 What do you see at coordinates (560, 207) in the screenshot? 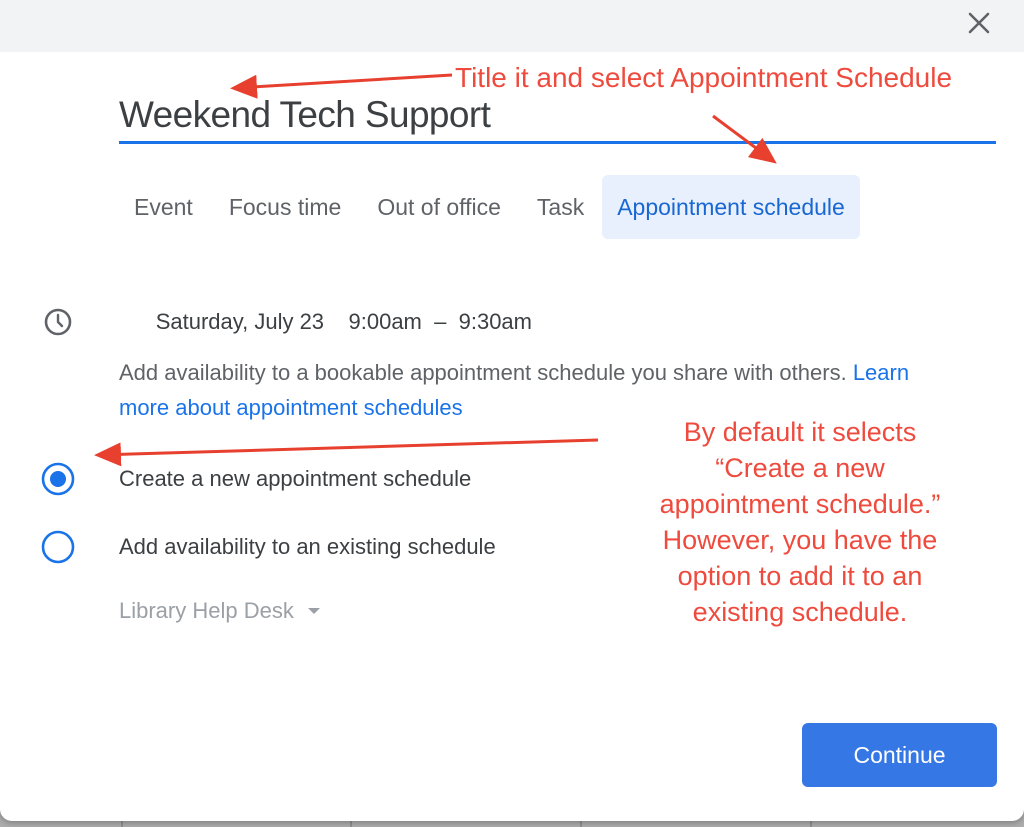
I see `tab-task: Task` at bounding box center [560, 207].